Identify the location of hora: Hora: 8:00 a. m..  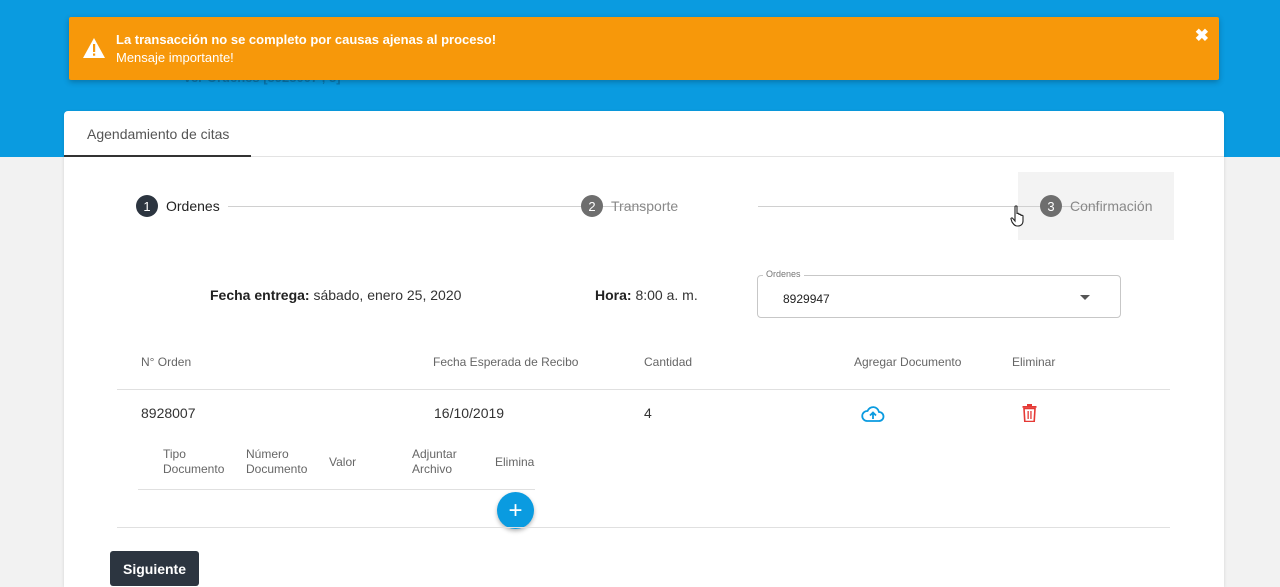
(646, 295).